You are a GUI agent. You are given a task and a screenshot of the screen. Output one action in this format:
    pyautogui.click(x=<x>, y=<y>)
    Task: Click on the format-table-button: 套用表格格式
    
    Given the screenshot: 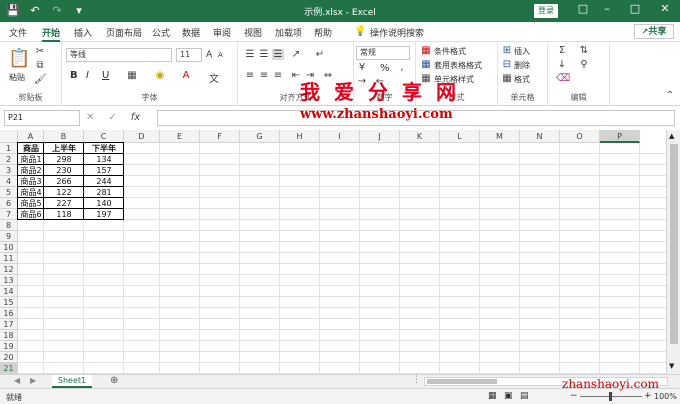 What is the action you would take?
    pyautogui.click(x=458, y=65)
    